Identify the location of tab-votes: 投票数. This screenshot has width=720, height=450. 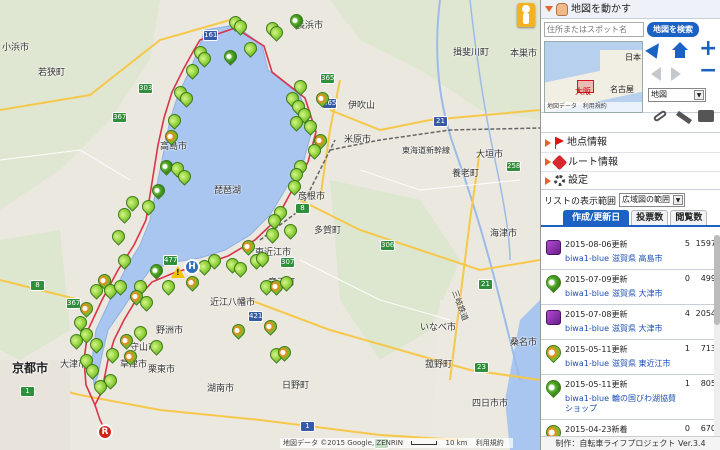
(650, 217).